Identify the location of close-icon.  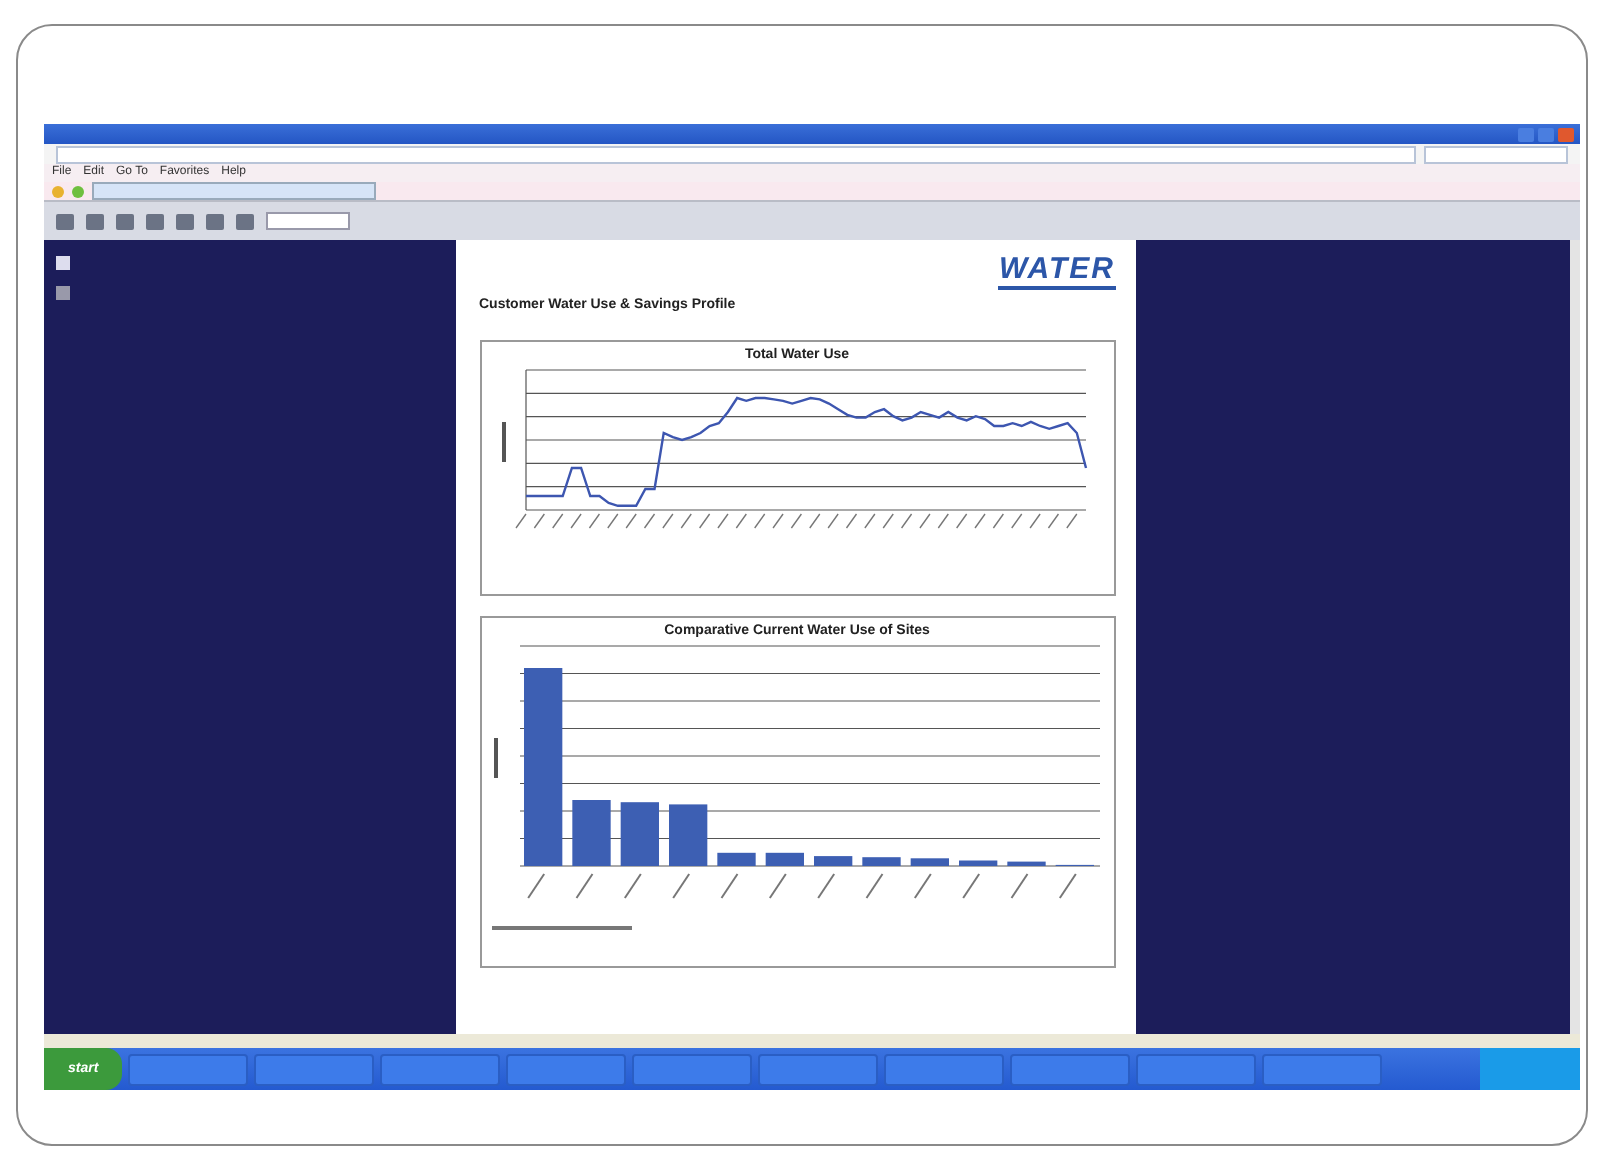
(1566, 134).